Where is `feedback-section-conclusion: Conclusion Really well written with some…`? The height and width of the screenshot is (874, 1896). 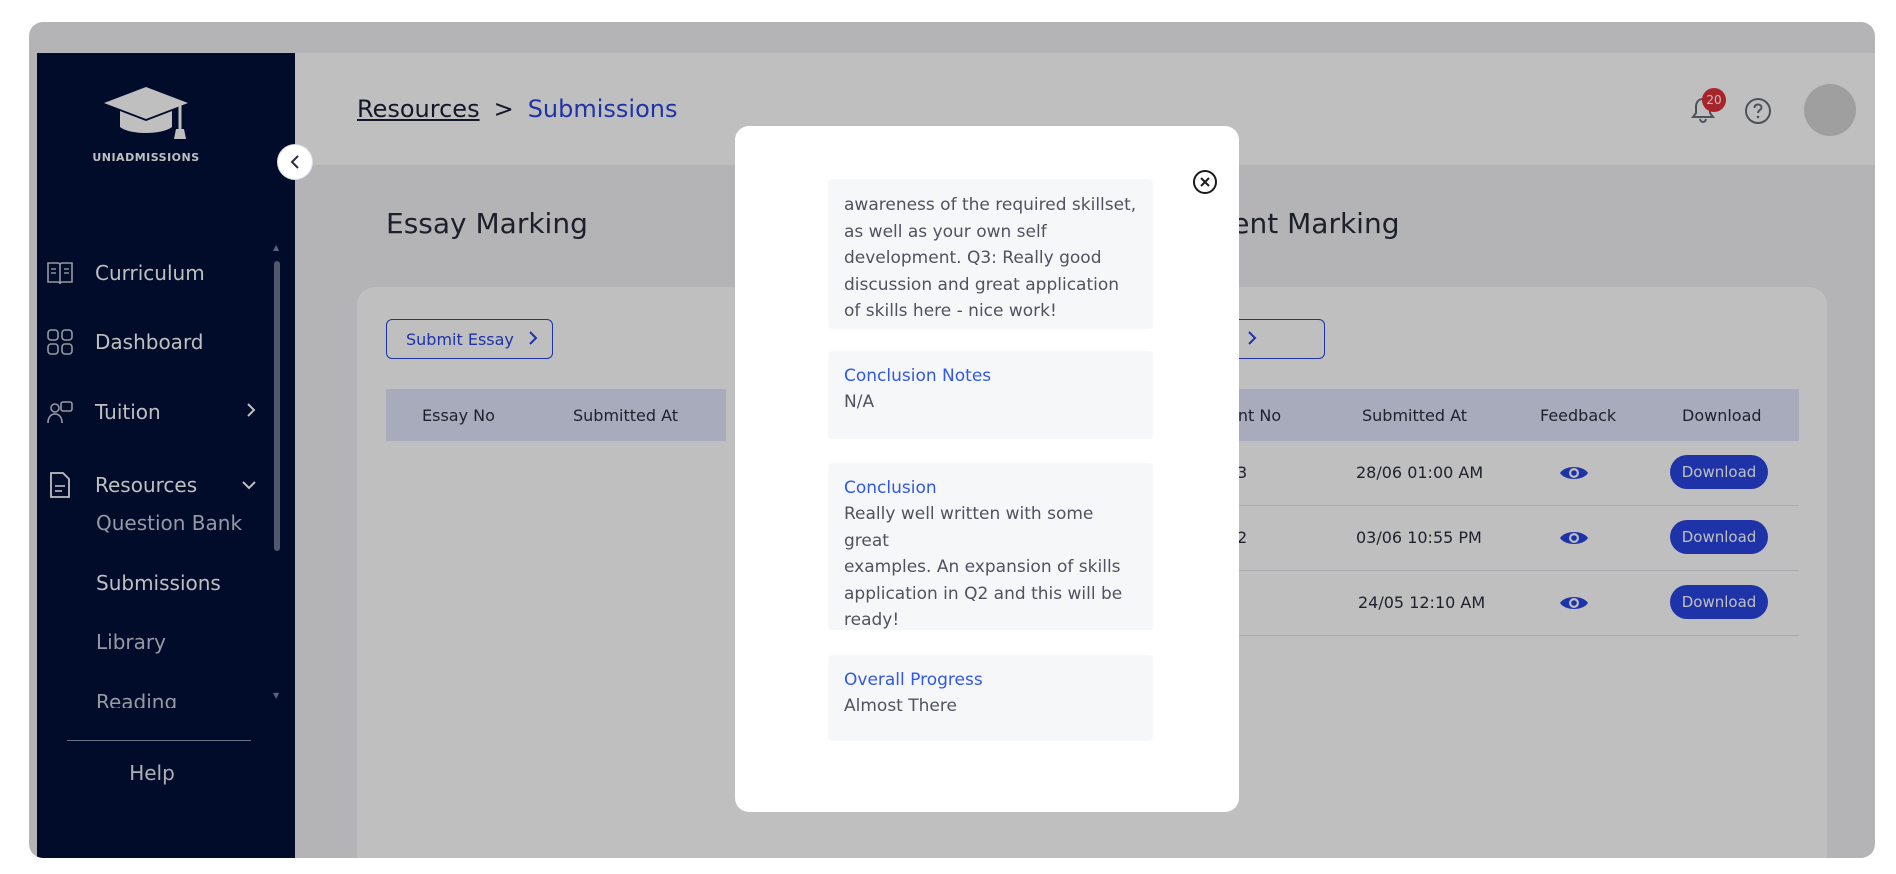
feedback-section-conclusion: Conclusion Really well written with some… is located at coordinates (990, 546).